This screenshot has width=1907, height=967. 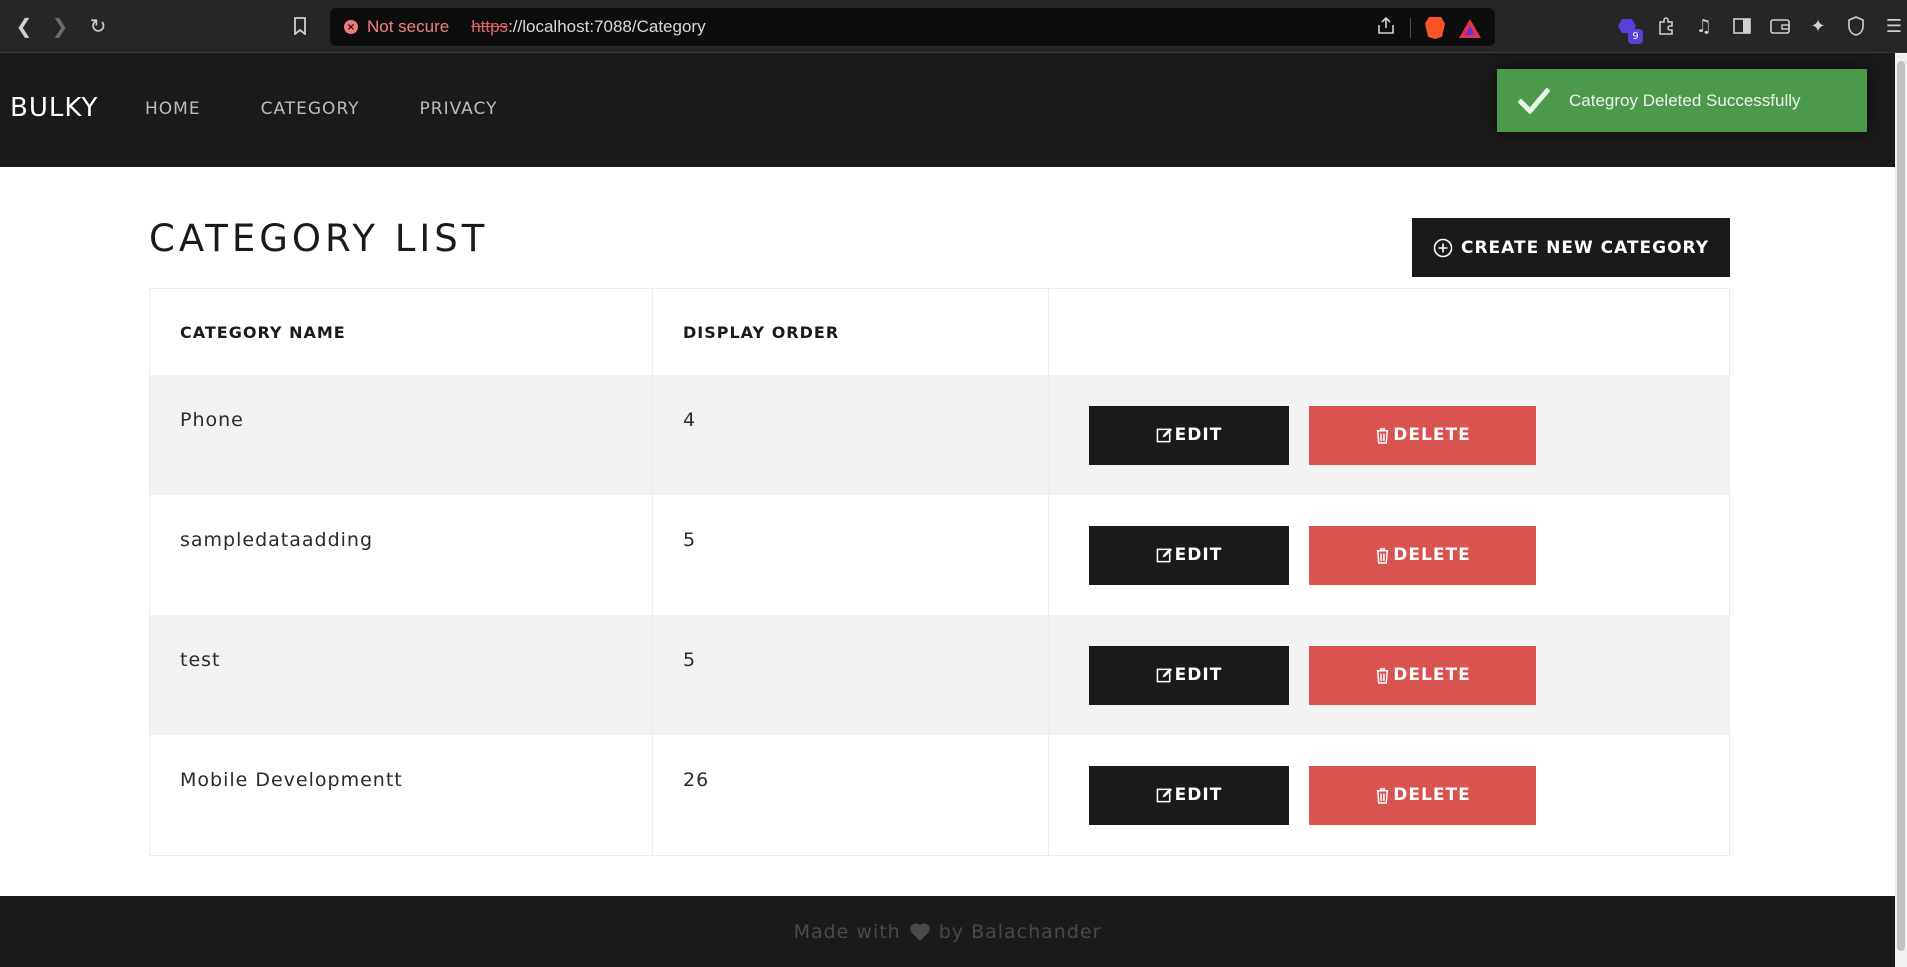 What do you see at coordinates (459, 109) in the screenshot?
I see `nav-link-privacy: PRIVACY` at bounding box center [459, 109].